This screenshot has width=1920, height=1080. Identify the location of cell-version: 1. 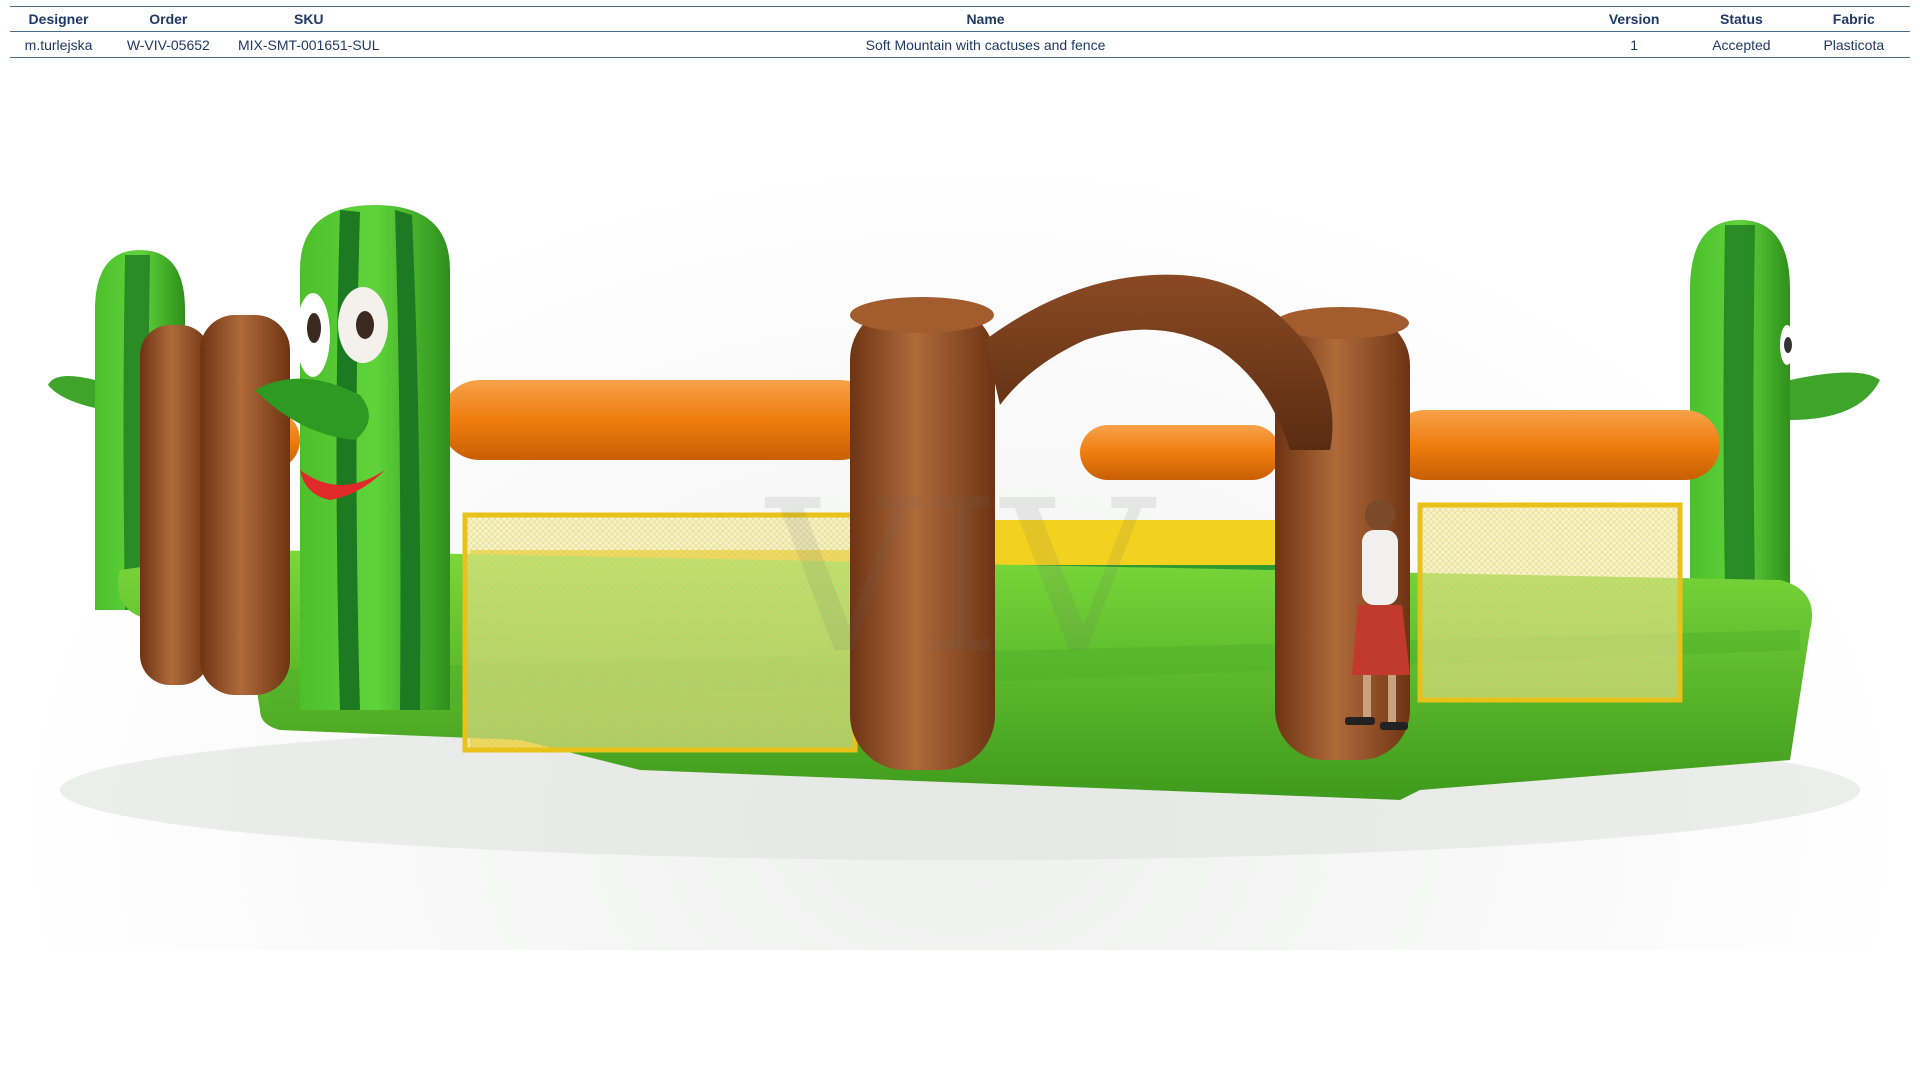
(1634, 44).